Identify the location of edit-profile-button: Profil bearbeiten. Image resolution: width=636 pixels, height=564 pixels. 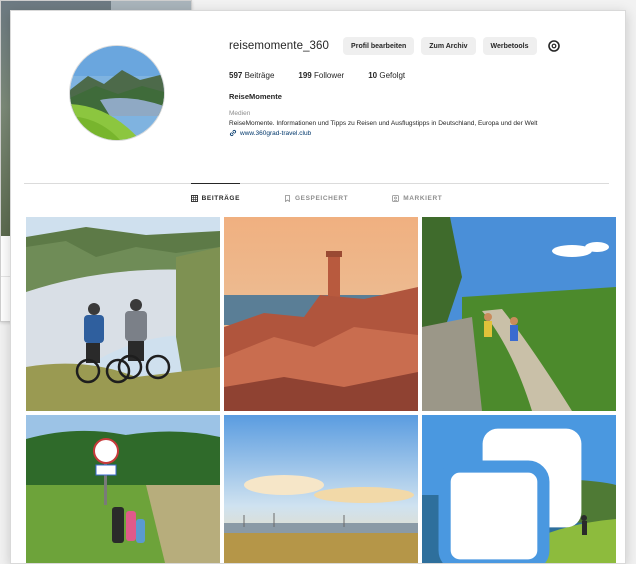
(379, 46).